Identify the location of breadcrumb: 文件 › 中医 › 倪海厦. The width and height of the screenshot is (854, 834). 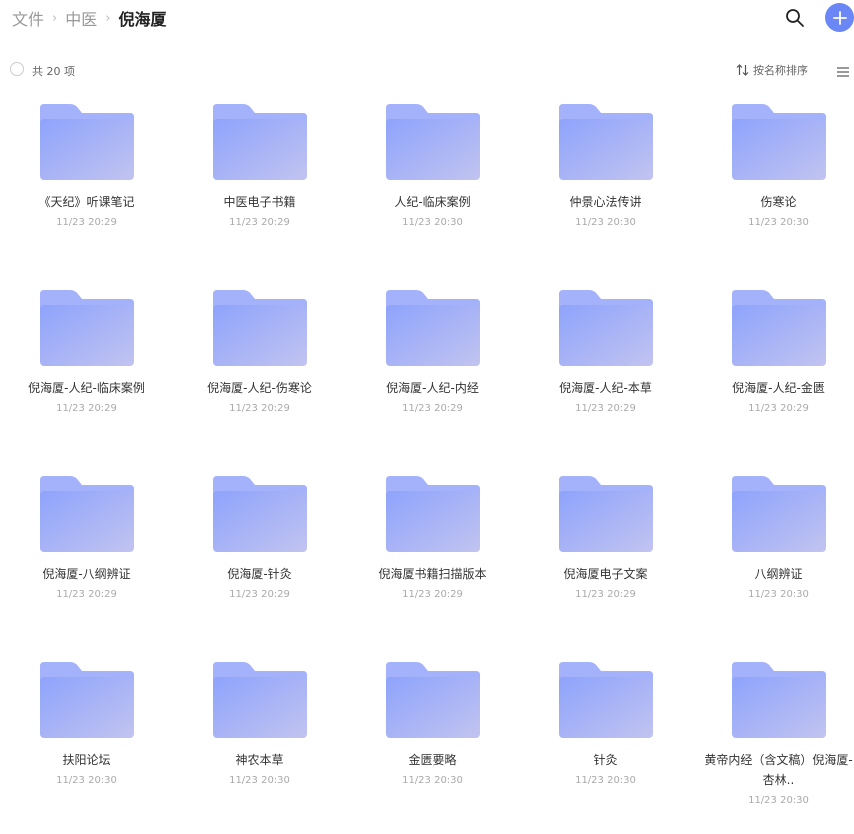
(89, 18).